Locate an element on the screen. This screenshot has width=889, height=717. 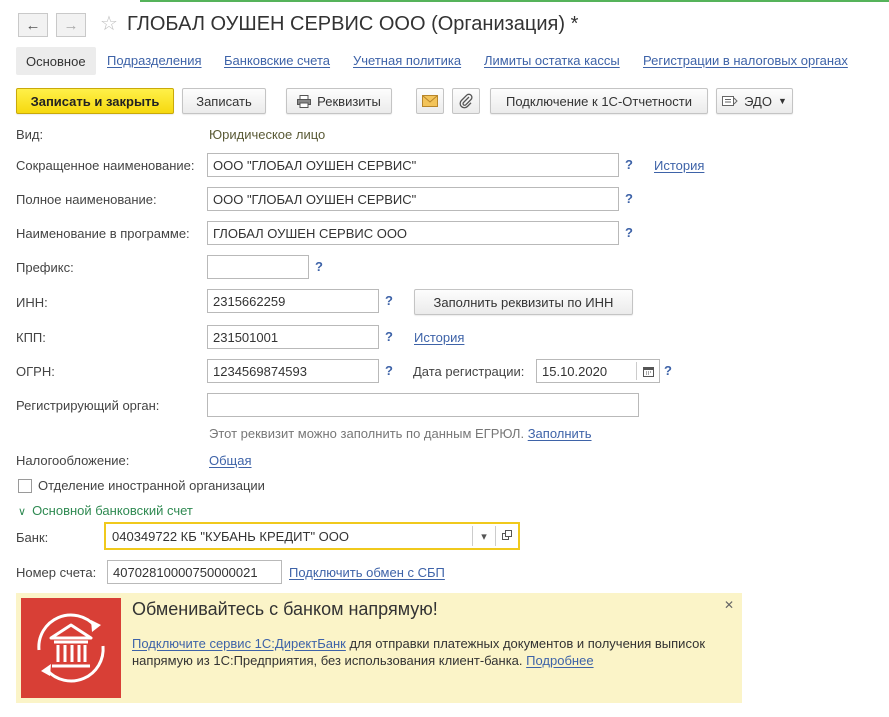
edo-menu-button: ЭДО ▼ is located at coordinates (754, 101).